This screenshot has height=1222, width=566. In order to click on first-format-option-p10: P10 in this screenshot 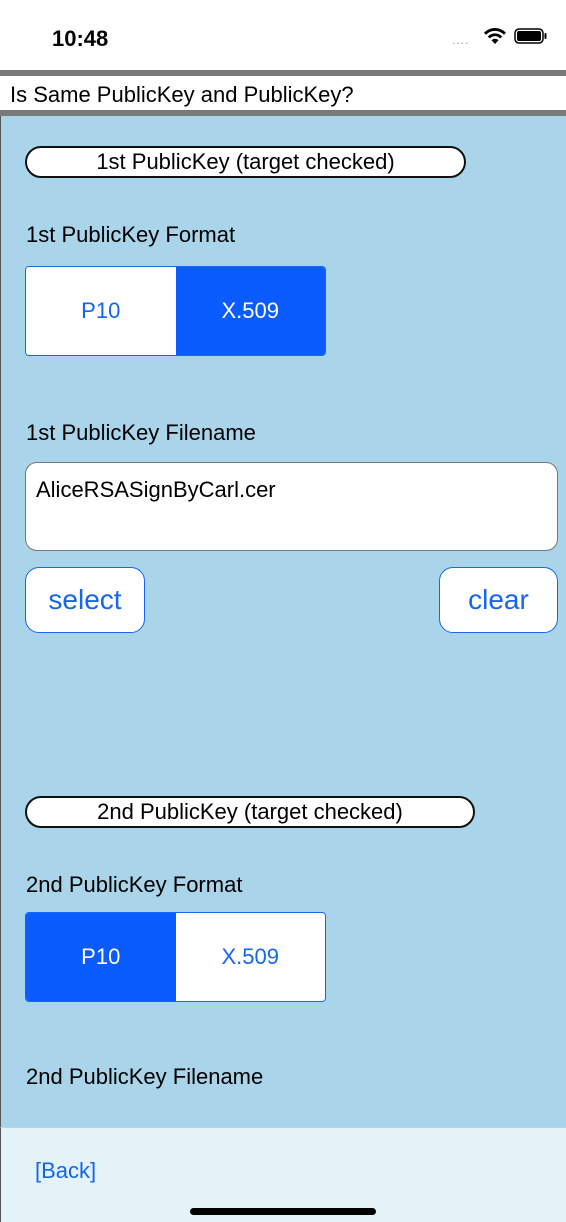, I will do `click(101, 311)`.